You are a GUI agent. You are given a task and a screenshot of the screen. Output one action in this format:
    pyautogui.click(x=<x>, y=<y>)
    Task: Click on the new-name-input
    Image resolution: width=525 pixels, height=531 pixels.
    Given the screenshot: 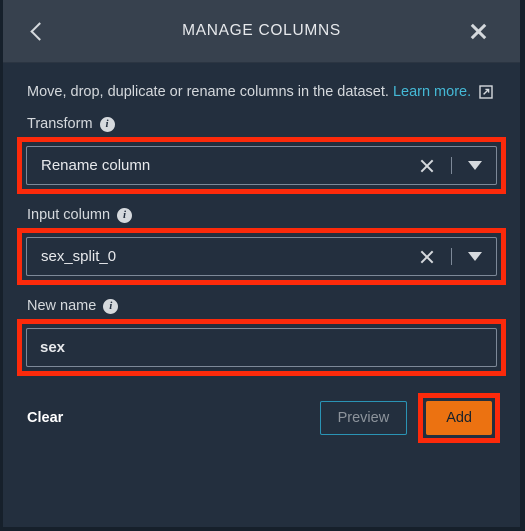 What is the action you would take?
    pyautogui.click(x=261, y=348)
    